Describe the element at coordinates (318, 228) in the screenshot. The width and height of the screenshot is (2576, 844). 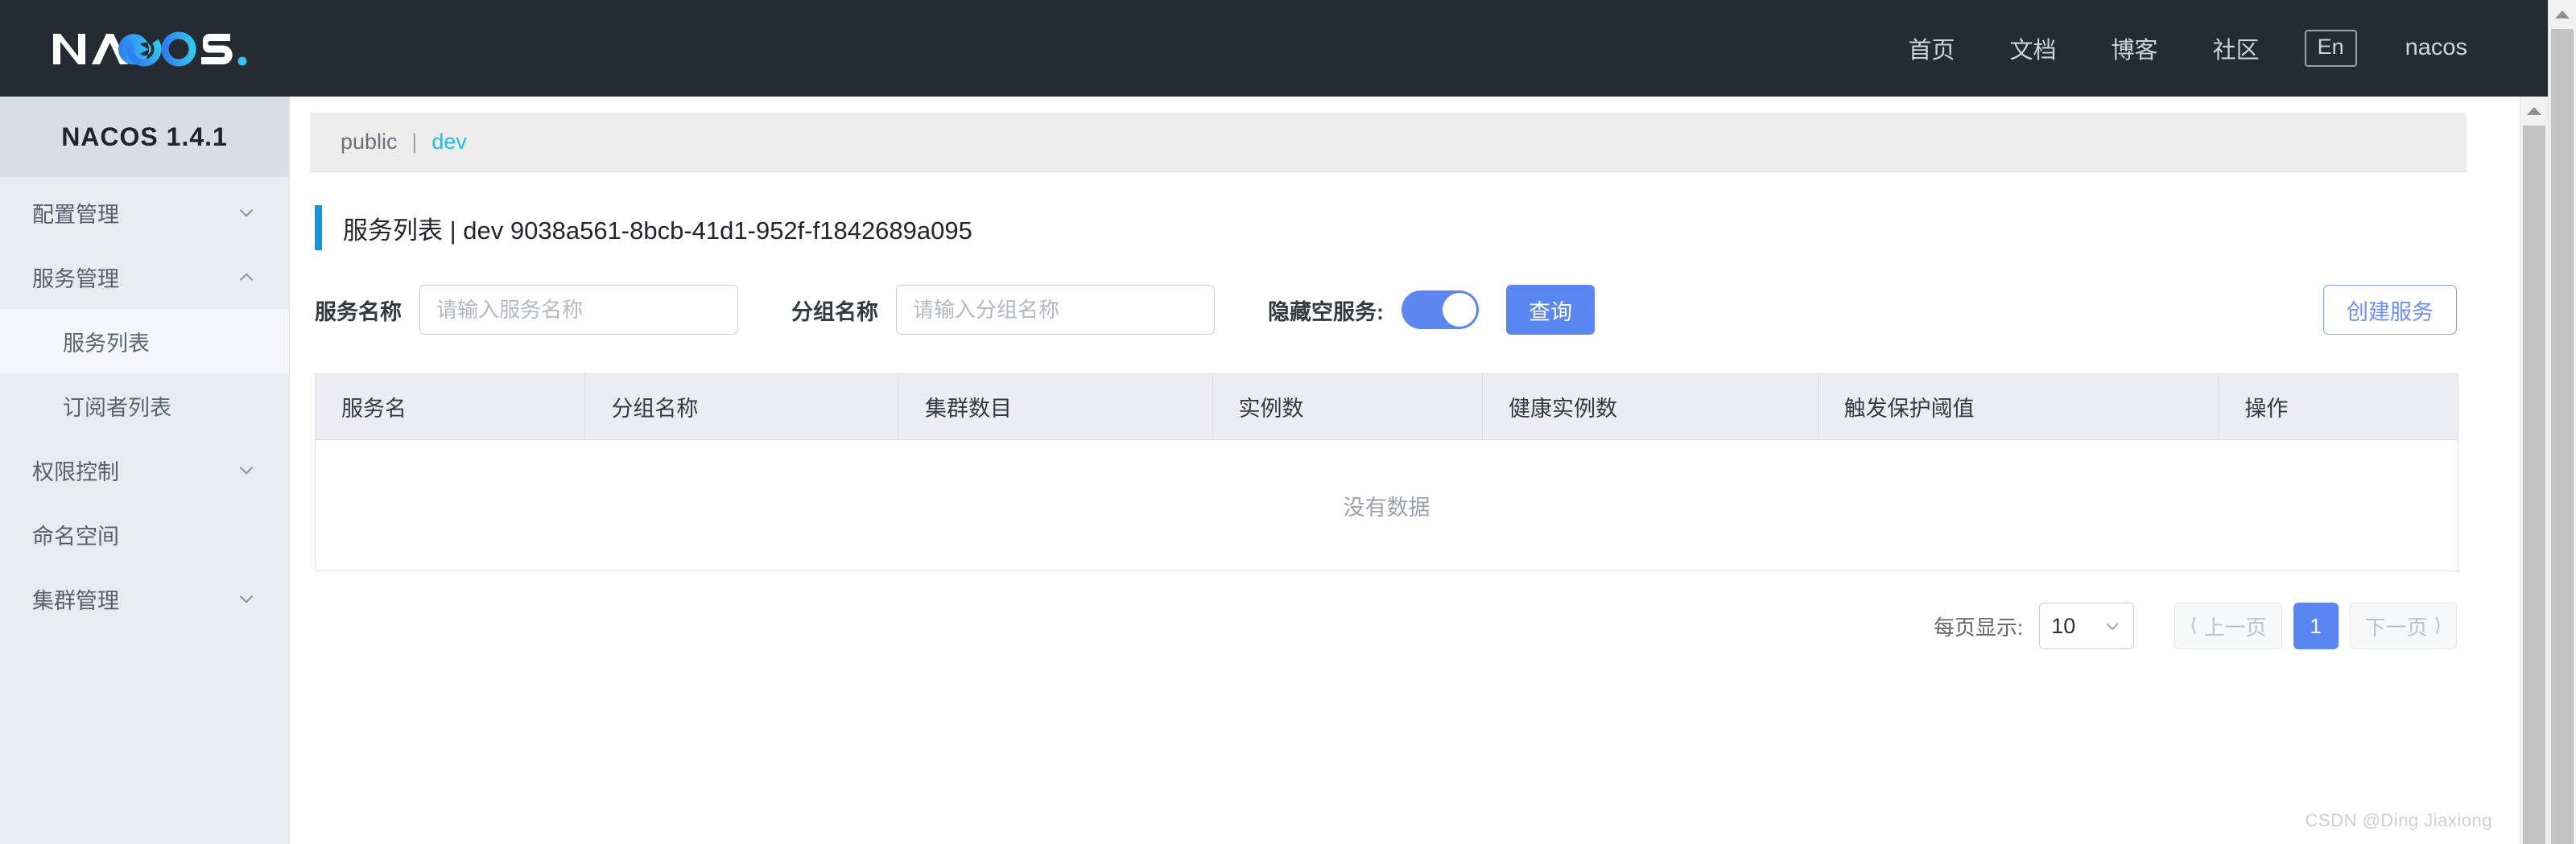
I see `title-accent-bar` at that location.